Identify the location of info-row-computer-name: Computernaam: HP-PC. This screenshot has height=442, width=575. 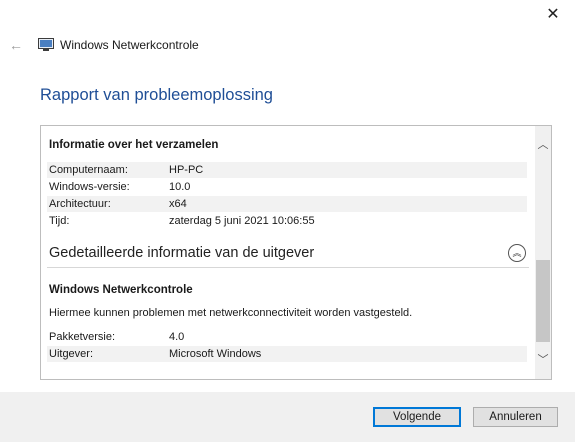
(287, 170).